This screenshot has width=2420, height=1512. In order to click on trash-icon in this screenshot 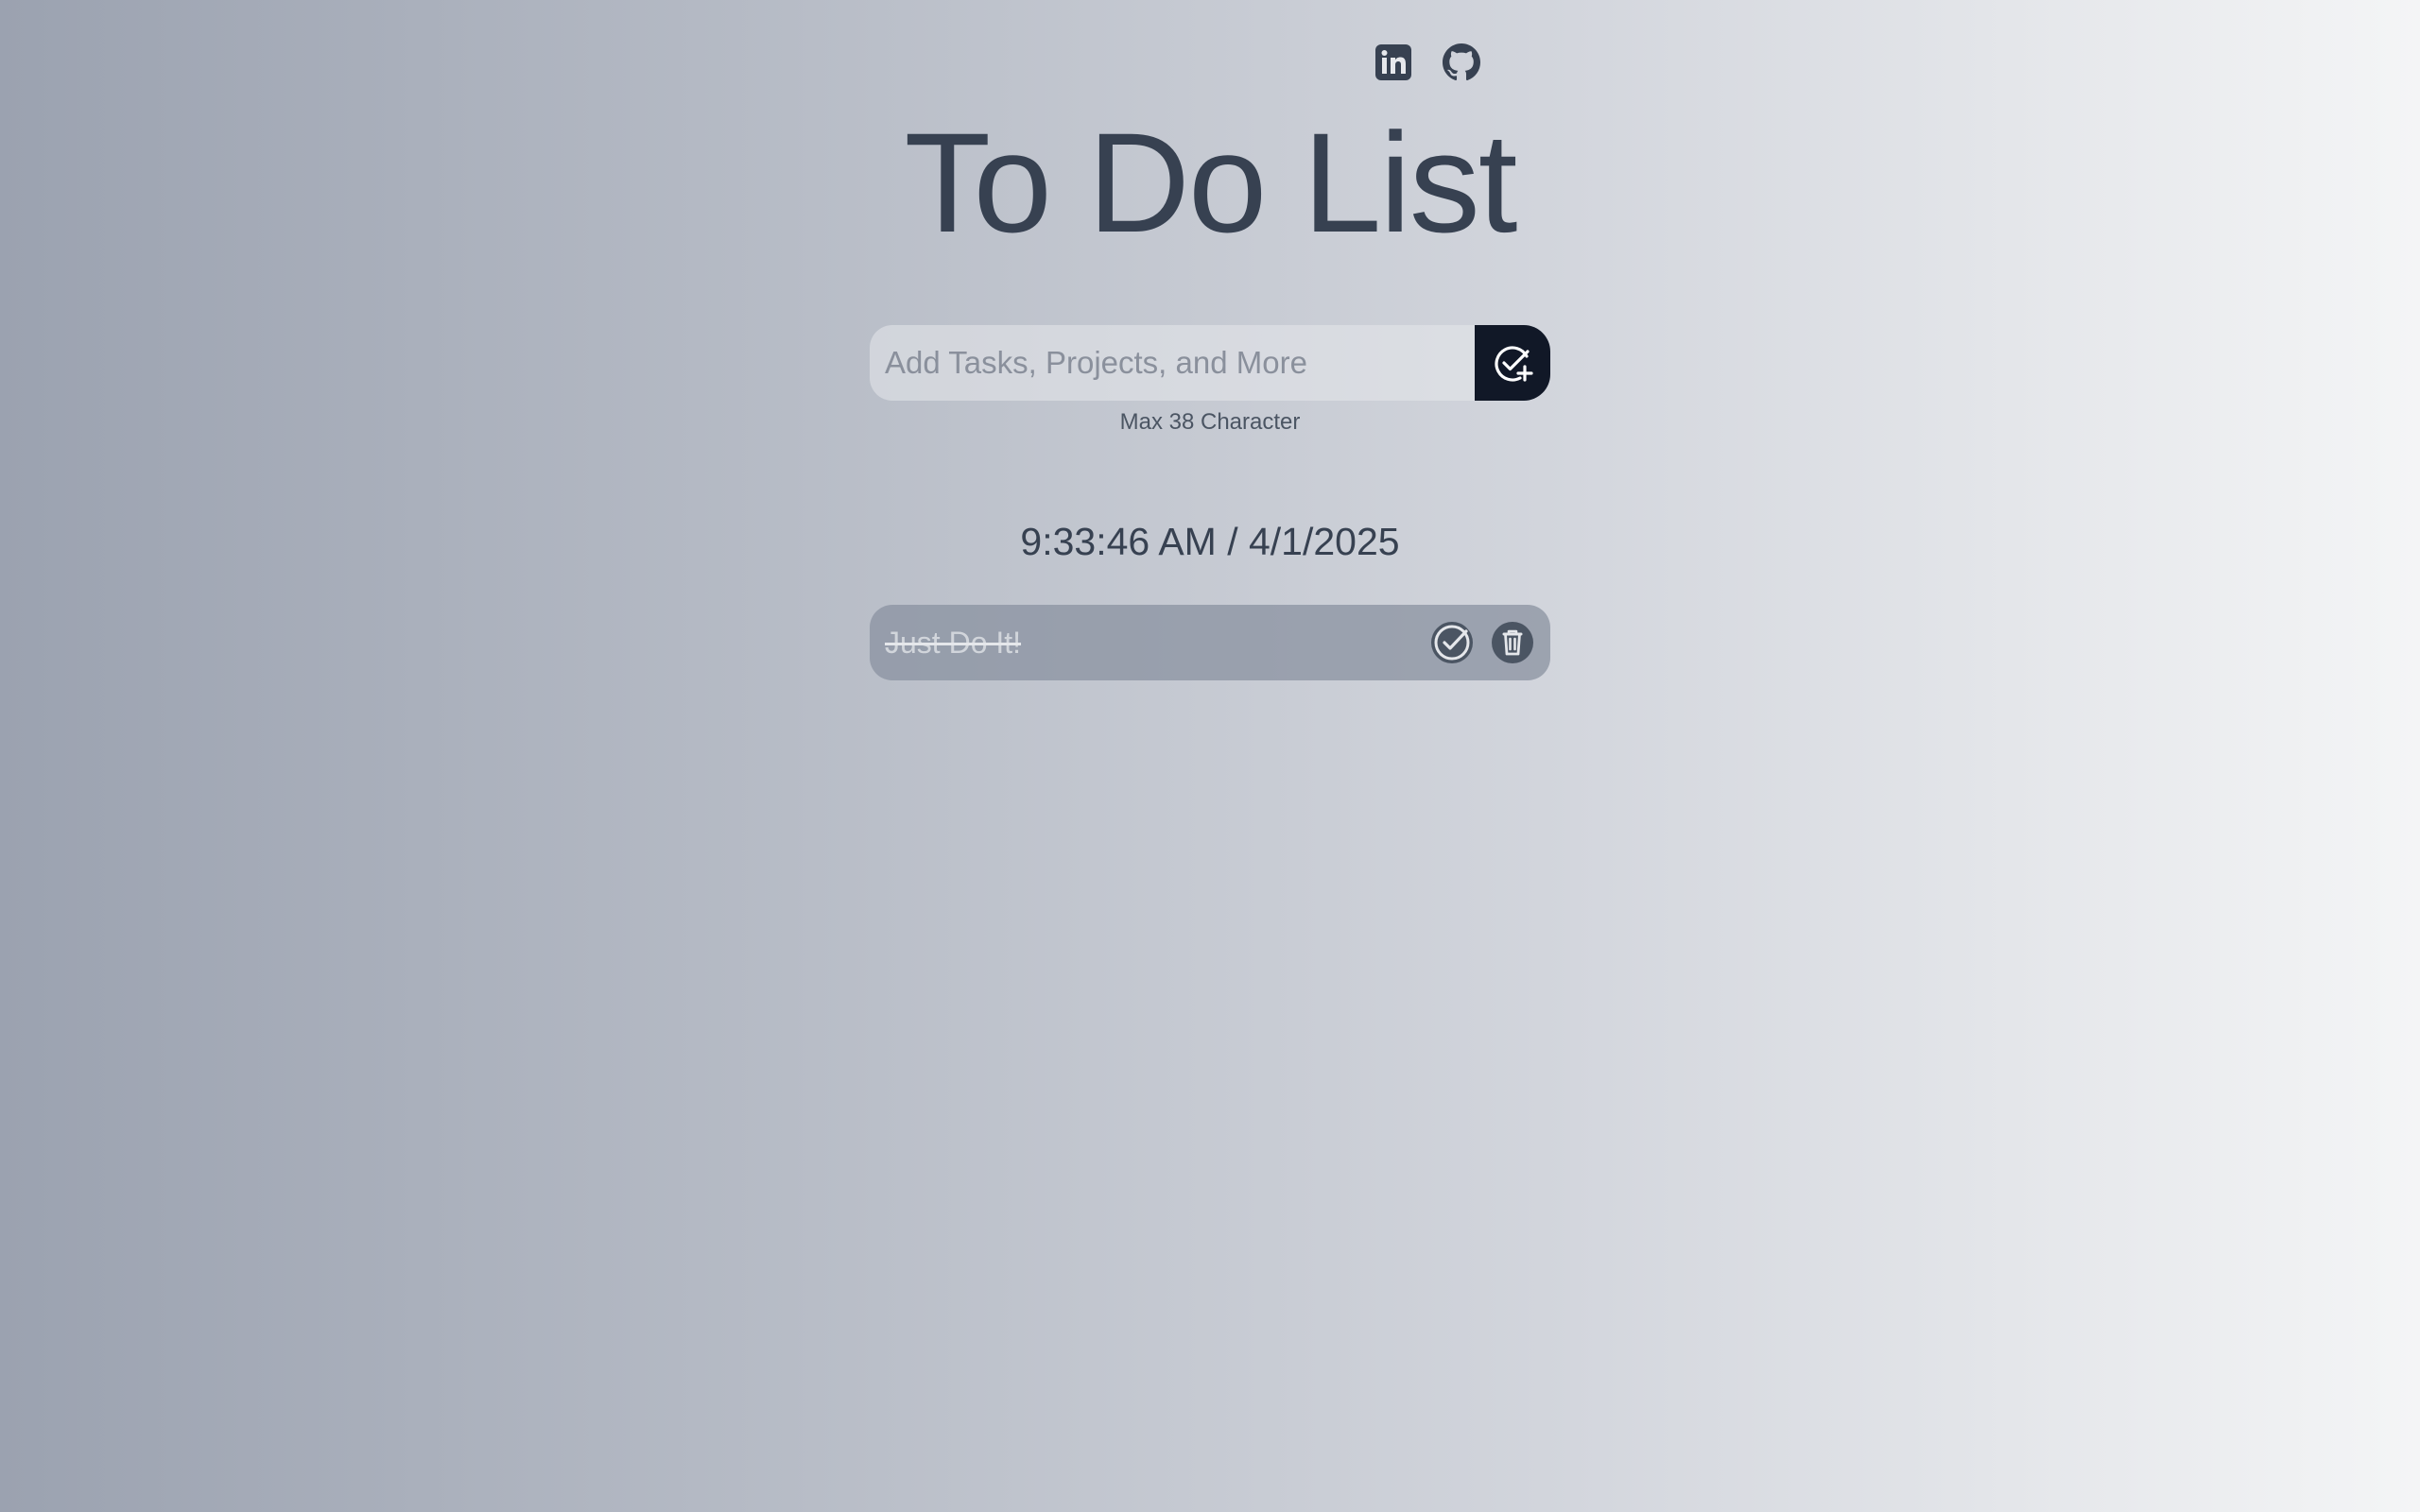, I will do `click(1512, 642)`.